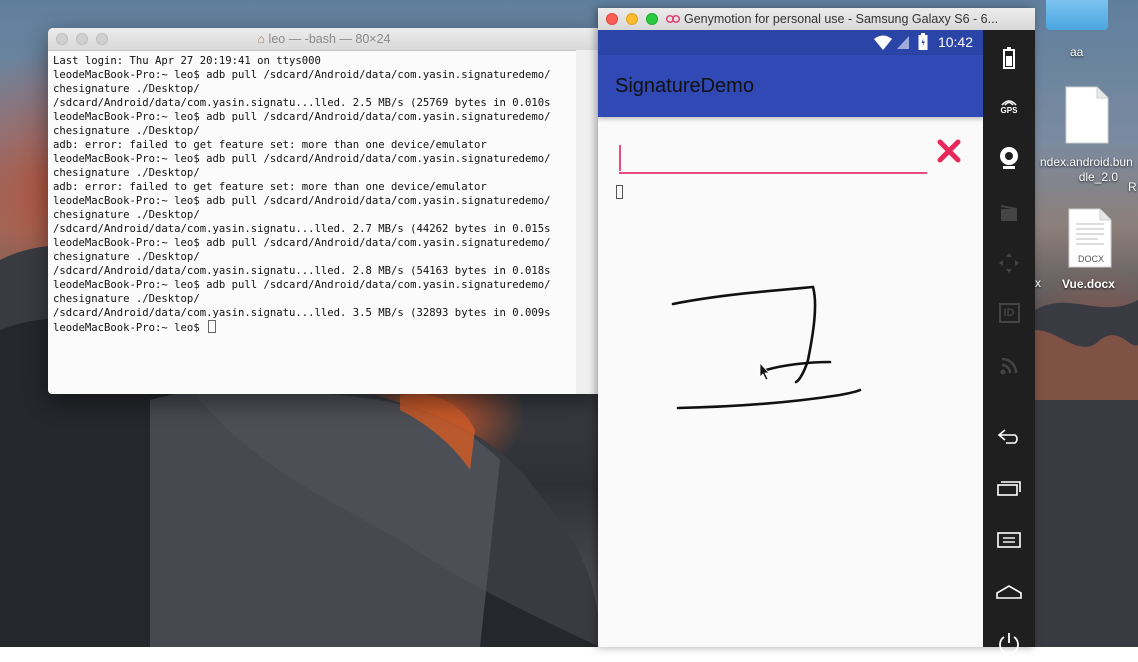 The height and width of the screenshot is (662, 1138). What do you see at coordinates (764, 371) in the screenshot?
I see `mouse-pointer-icon` at bounding box center [764, 371].